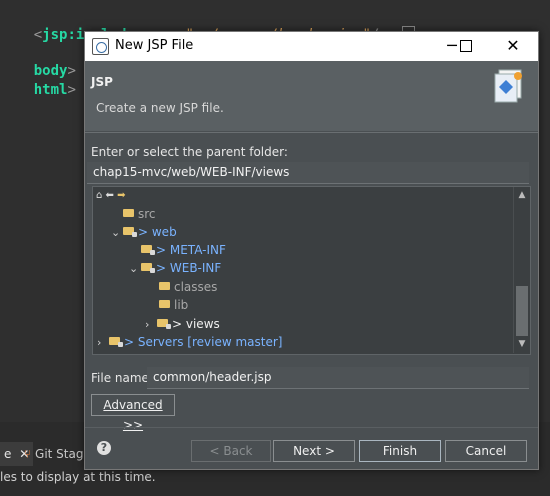  Describe the element at coordinates (311, 46) in the screenshot. I see `dialog-titlebar: New JSP File ─ ✕` at that location.